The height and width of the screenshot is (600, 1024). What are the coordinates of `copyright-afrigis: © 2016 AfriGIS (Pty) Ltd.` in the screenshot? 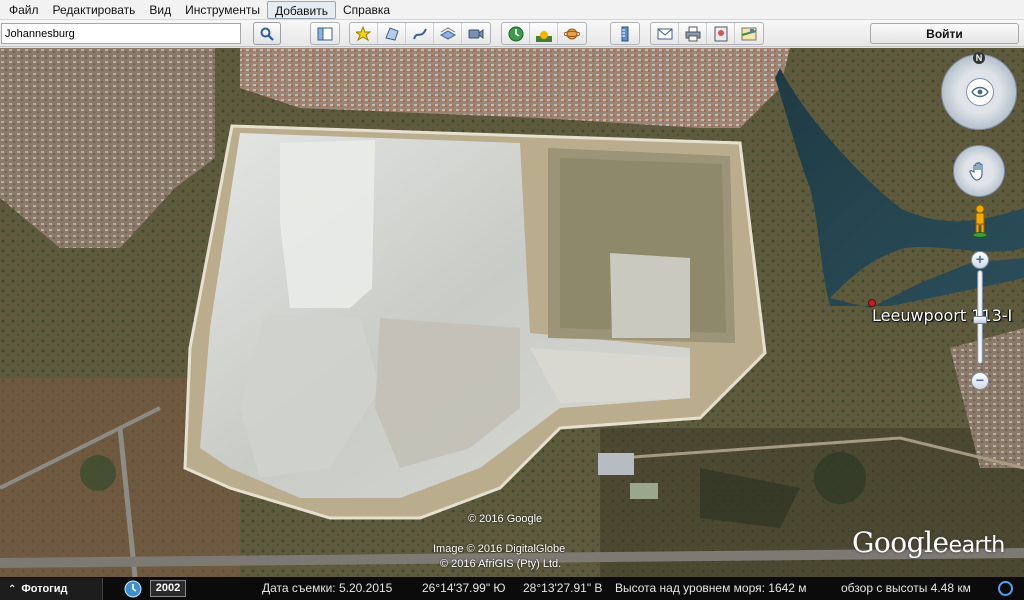 It's located at (501, 564).